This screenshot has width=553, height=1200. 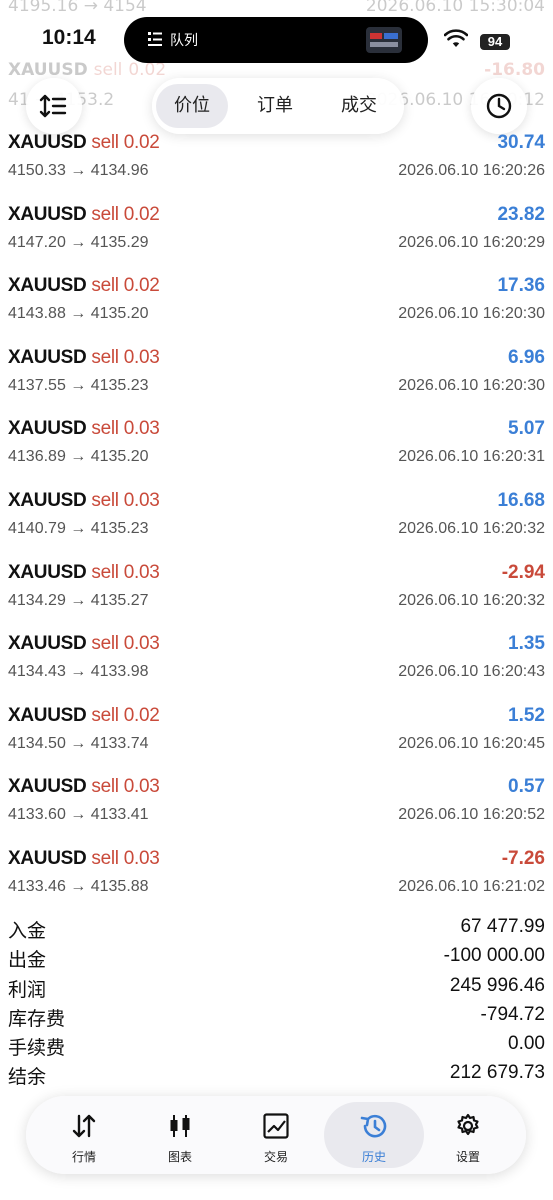 I want to click on sort-icon, so click(x=53, y=106).